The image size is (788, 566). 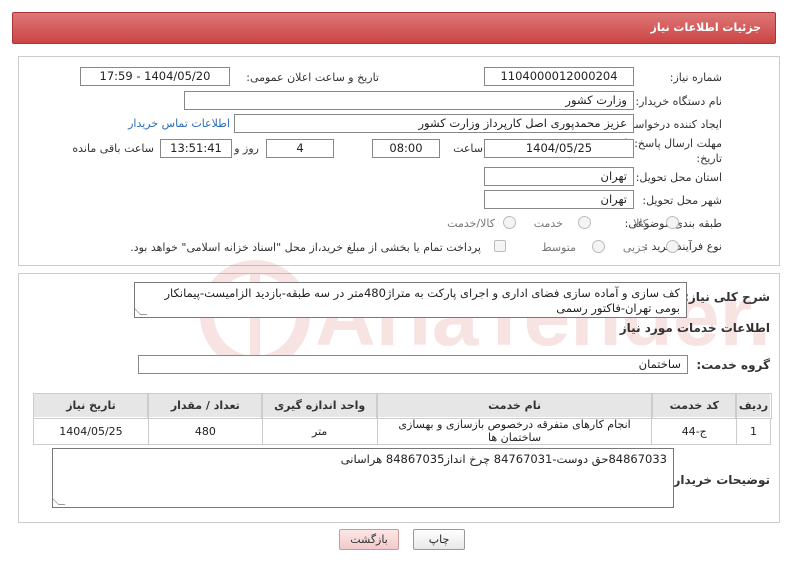 What do you see at coordinates (678, 101) in the screenshot?
I see `buyer-name-label: نام دستگاه خریدار:` at bounding box center [678, 101].